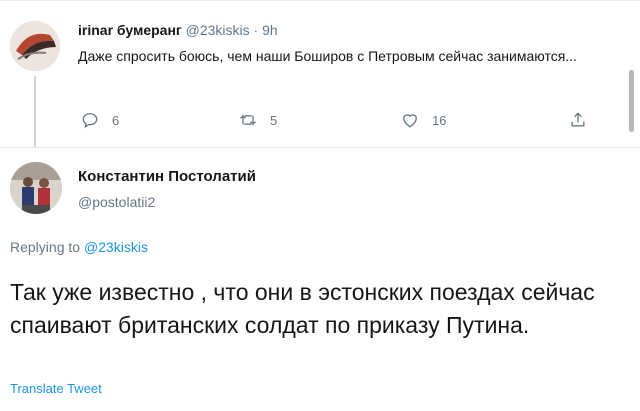 The width and height of the screenshot is (640, 411). What do you see at coordinates (116, 202) in the screenshot?
I see `handle: @postolatii2` at bounding box center [116, 202].